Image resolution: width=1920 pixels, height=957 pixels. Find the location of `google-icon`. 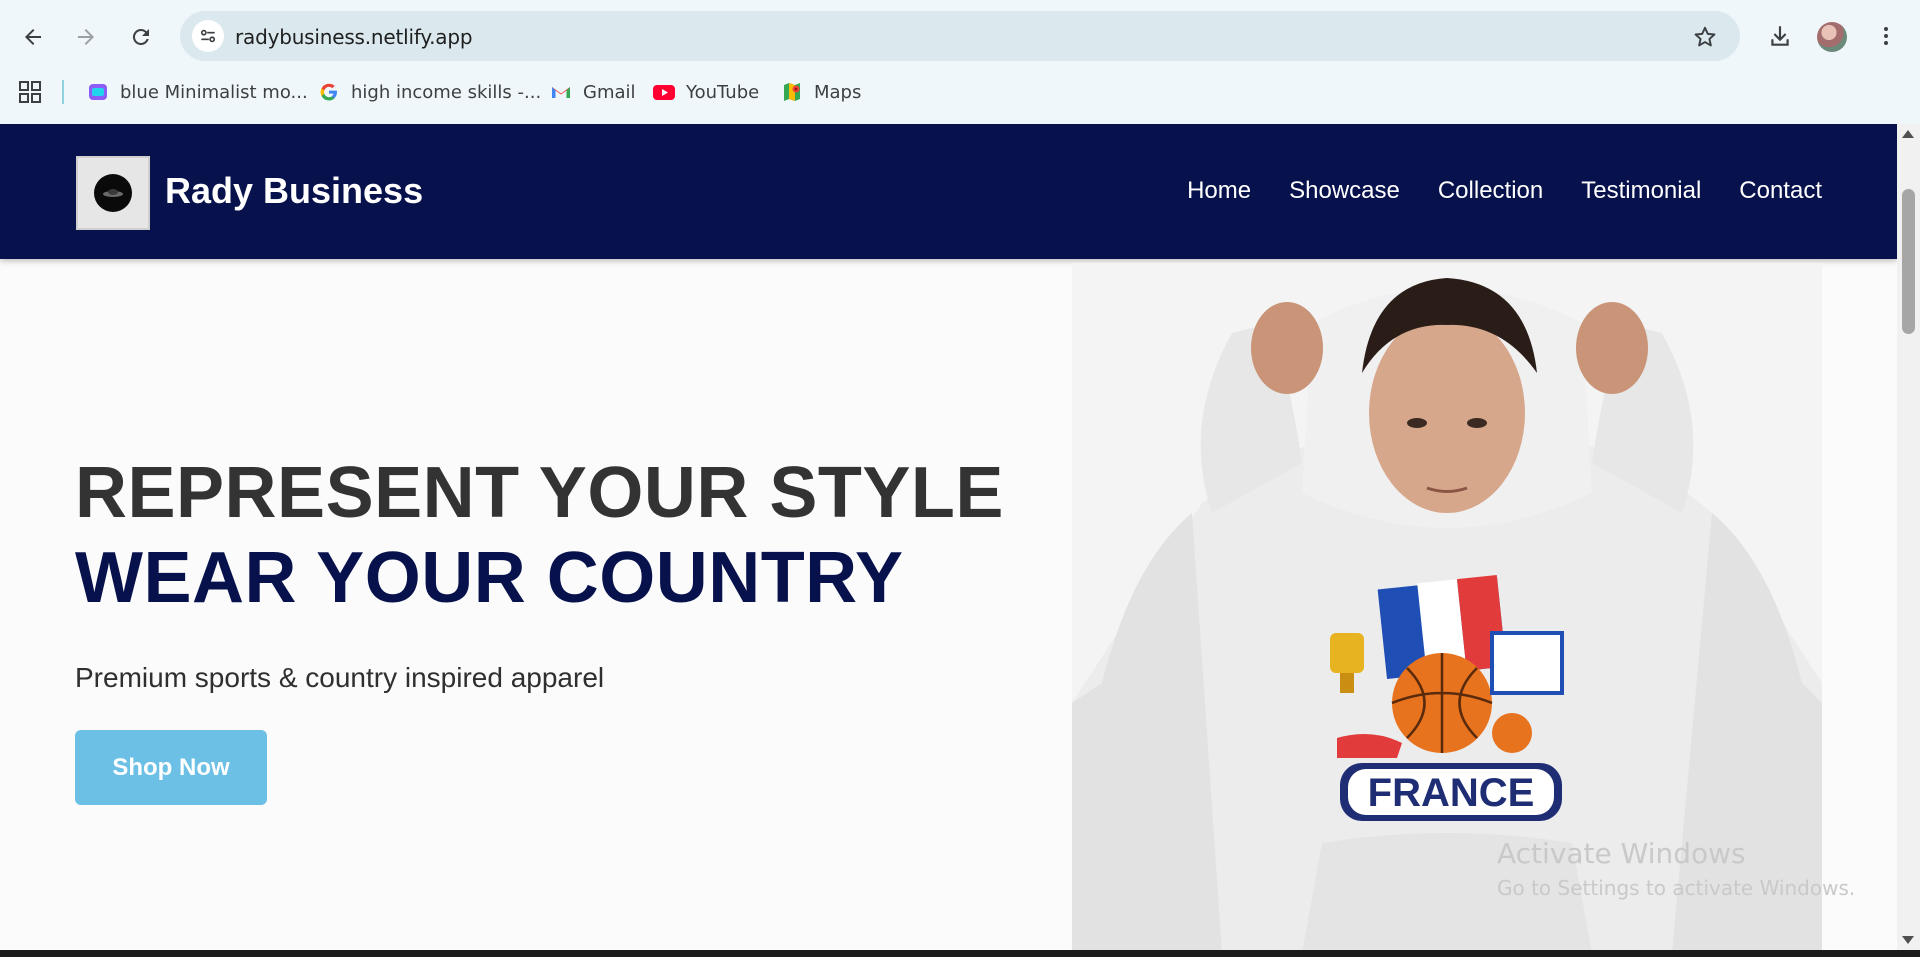

google-icon is located at coordinates (329, 92).